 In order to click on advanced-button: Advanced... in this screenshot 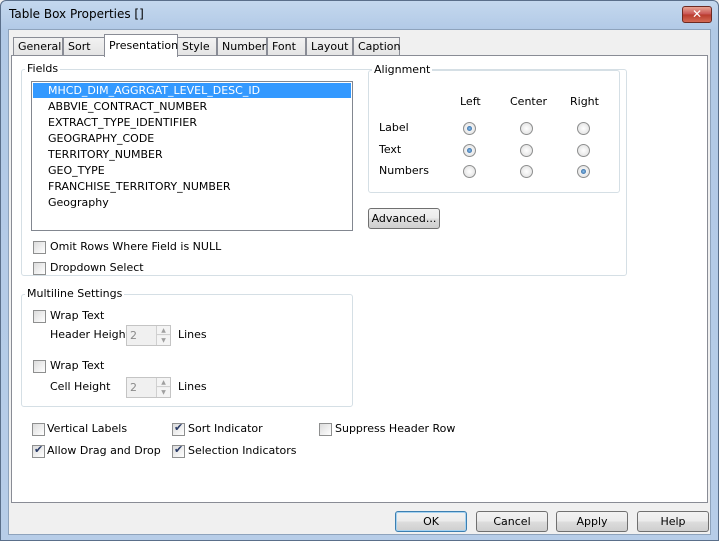, I will do `click(404, 218)`.